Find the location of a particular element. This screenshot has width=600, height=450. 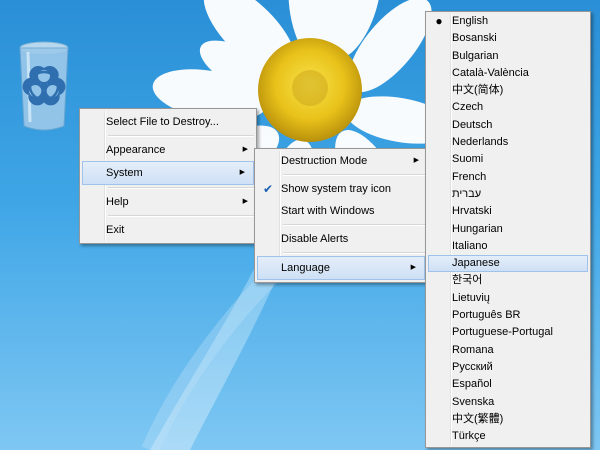

disable-alerts-menu-item: Disable Alerts is located at coordinates (341, 239).